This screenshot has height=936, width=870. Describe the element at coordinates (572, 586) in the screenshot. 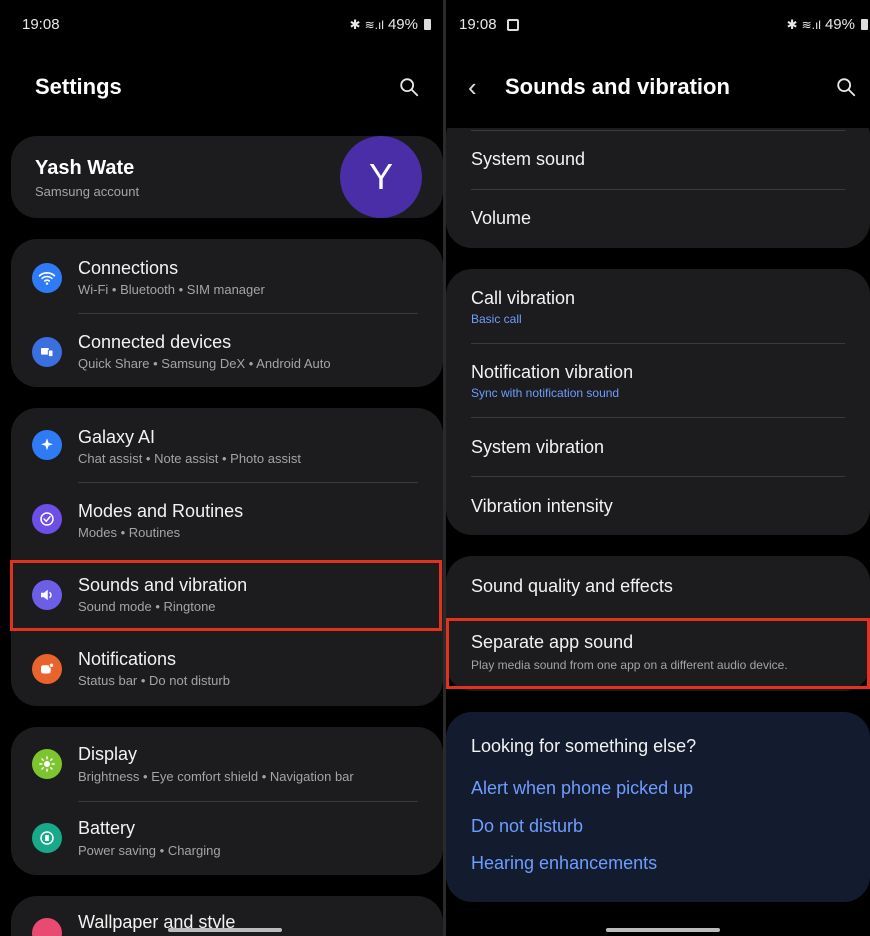

I see `settings-item-title: Sound quality and effects` at that location.